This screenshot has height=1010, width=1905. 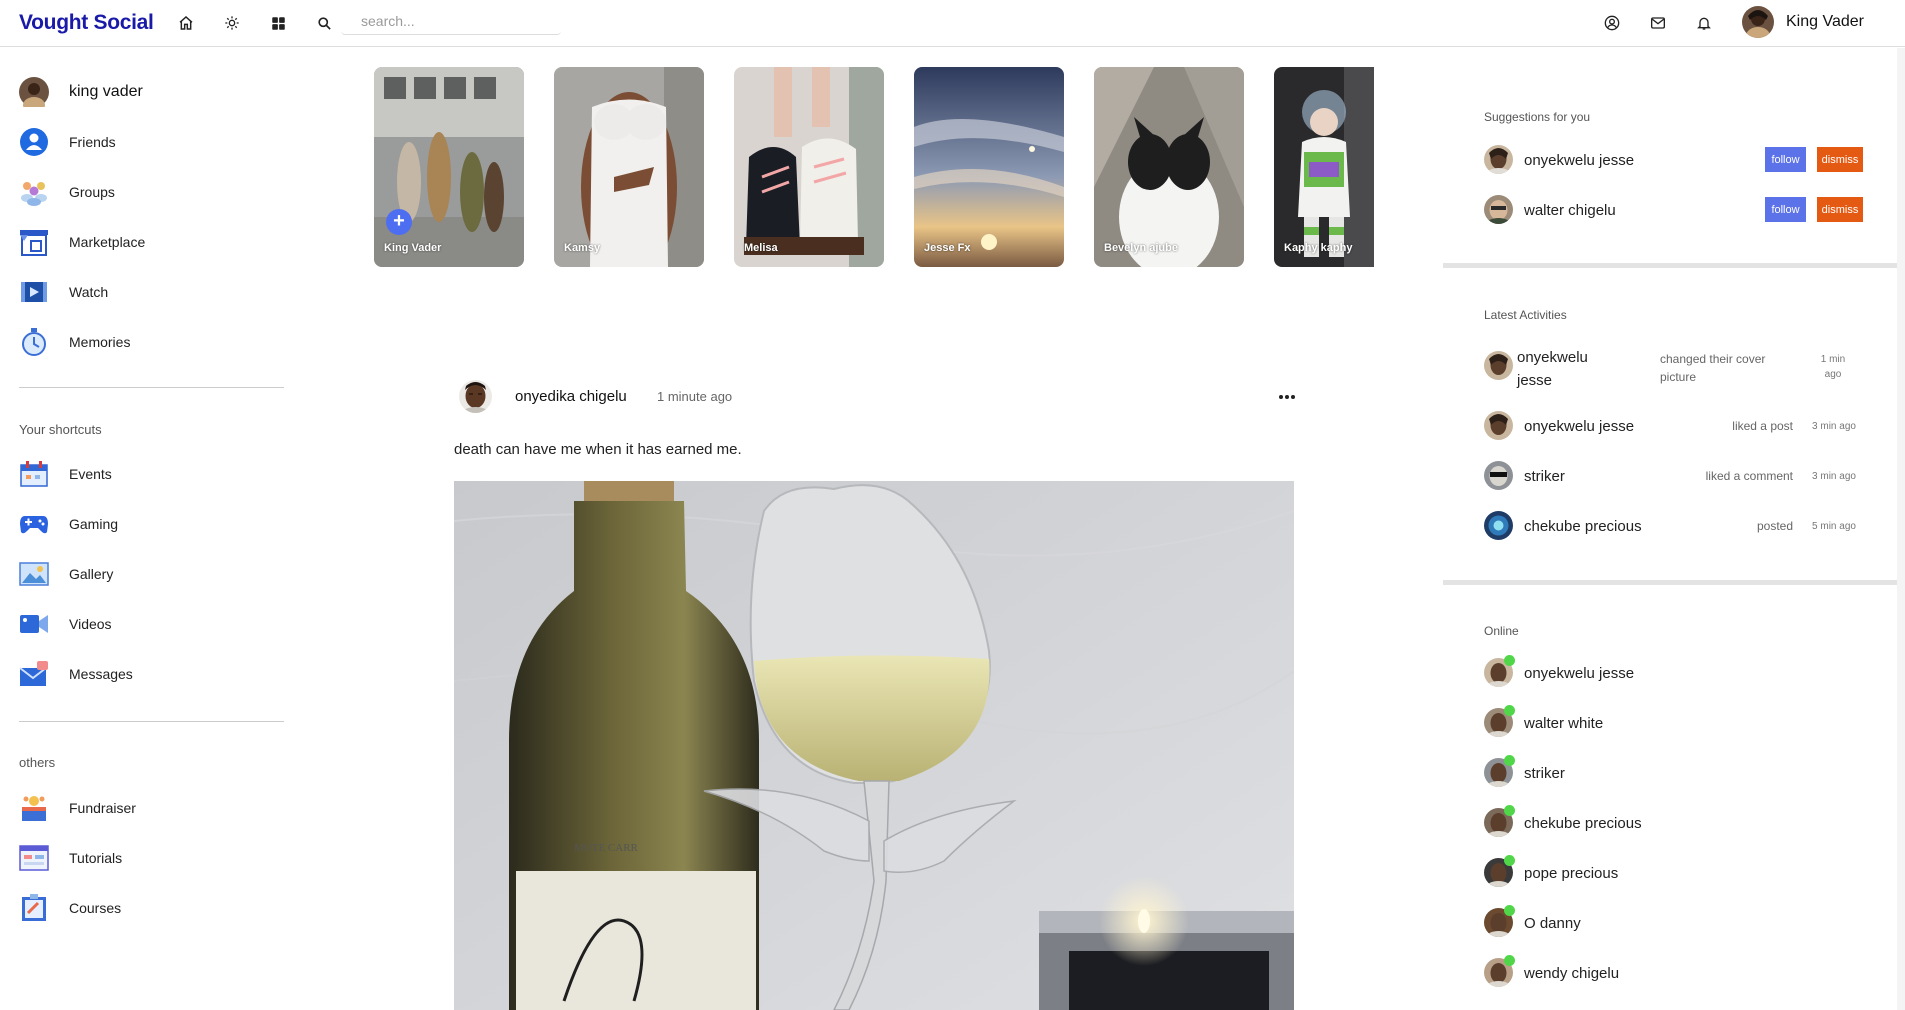 What do you see at coordinates (63, 292) in the screenshot?
I see `sidebar-item-watch: Watch` at bounding box center [63, 292].